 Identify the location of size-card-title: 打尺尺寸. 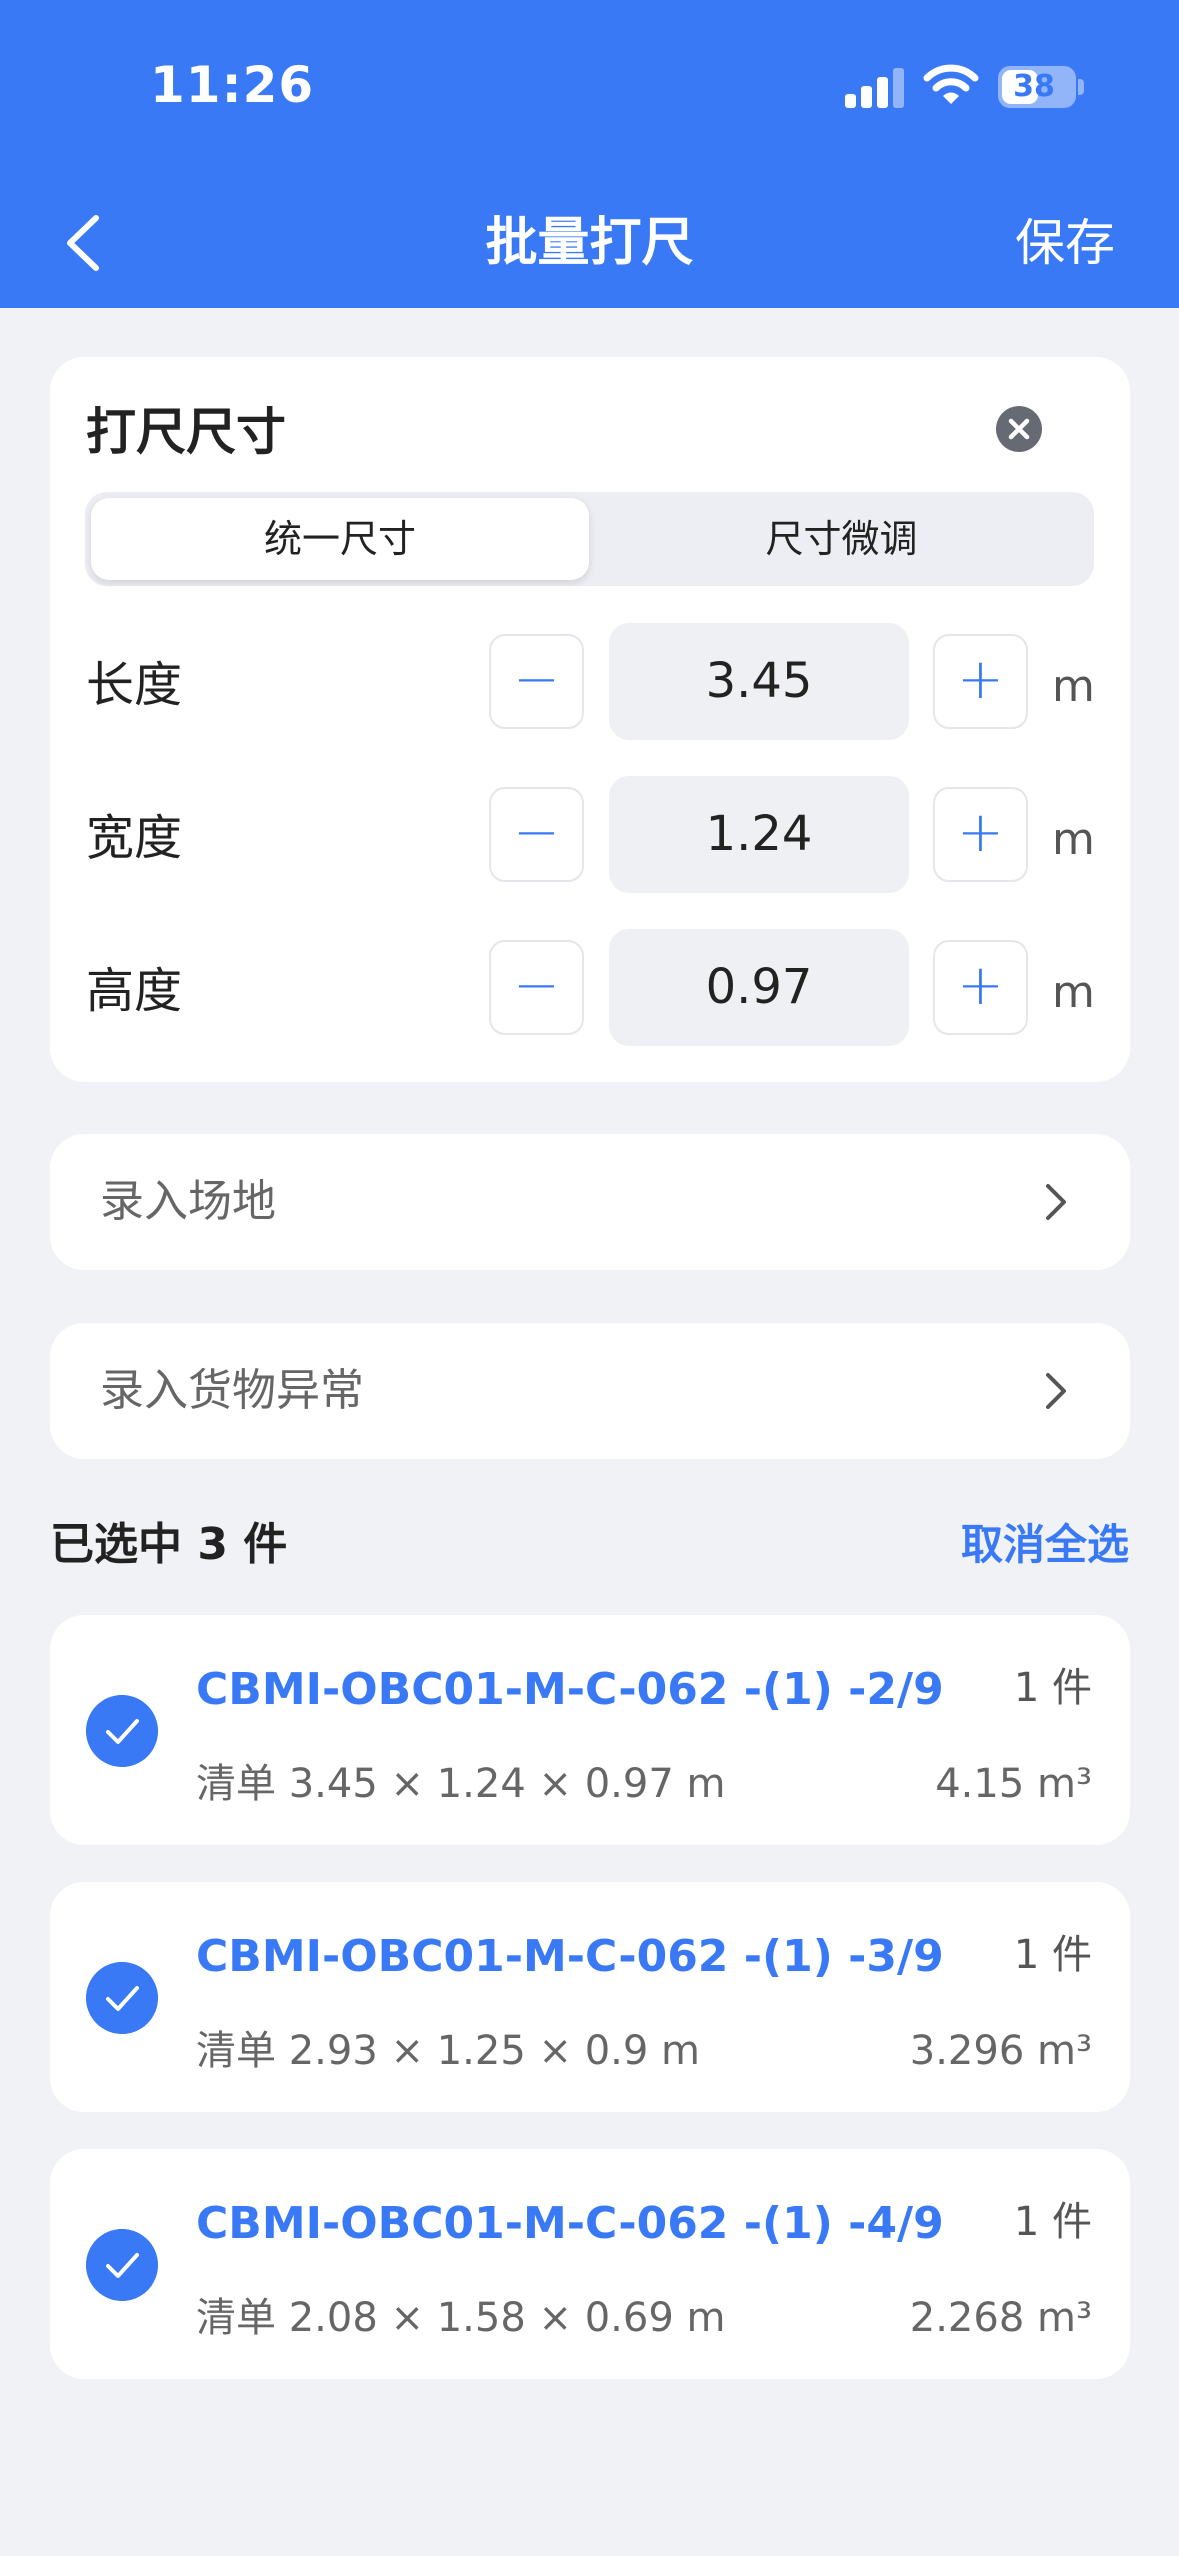
(186, 432).